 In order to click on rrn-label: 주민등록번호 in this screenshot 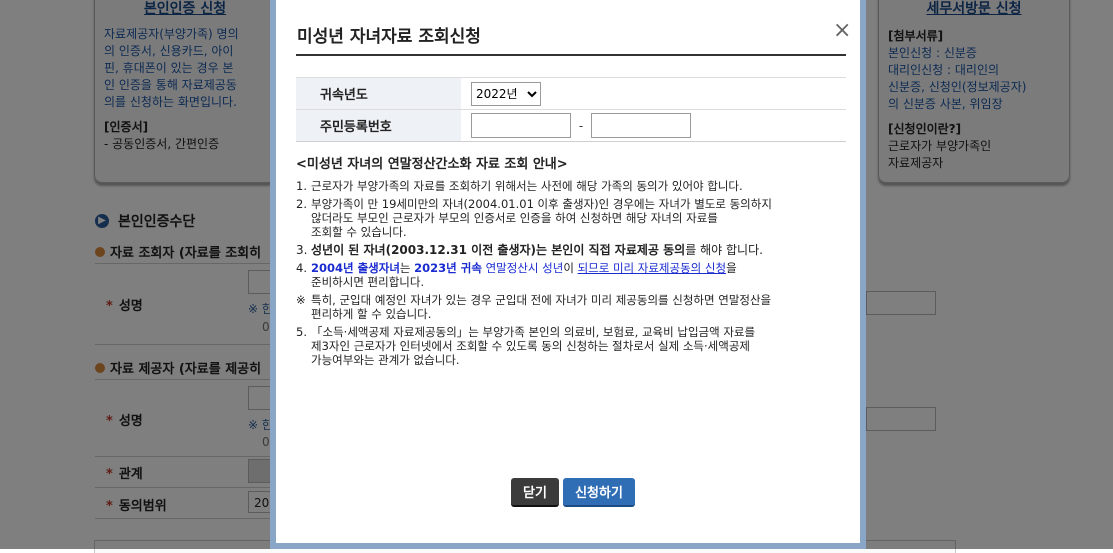, I will do `click(378, 125)`.